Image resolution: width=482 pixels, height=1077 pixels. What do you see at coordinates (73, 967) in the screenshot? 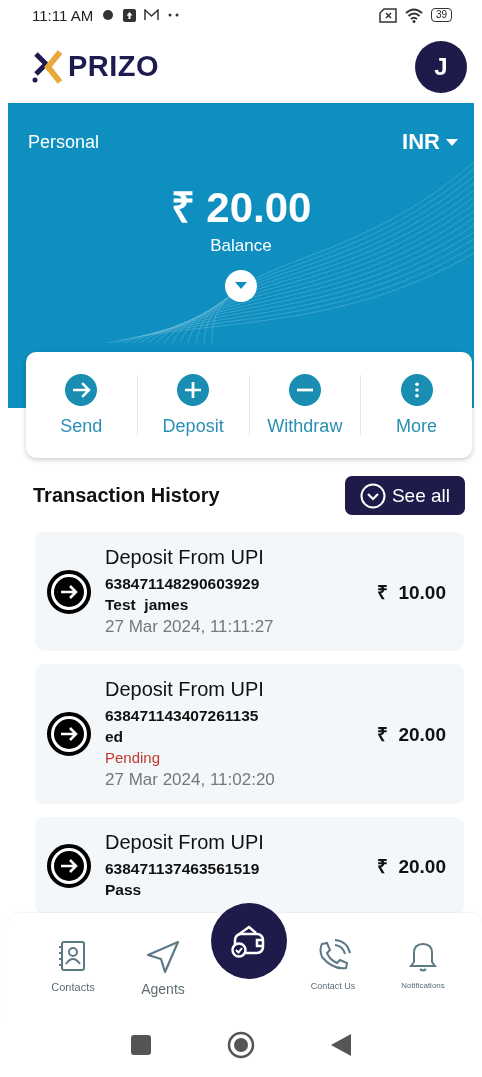
I see `nav-item: Contacts` at bounding box center [73, 967].